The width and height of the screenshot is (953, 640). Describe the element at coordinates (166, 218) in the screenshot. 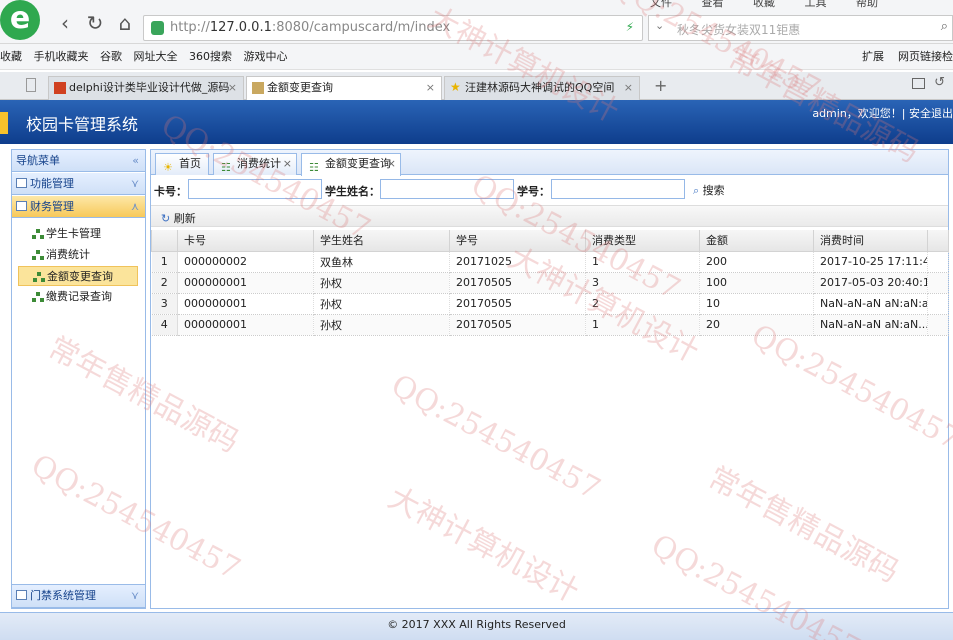

I see `reload-icon: ↻` at that location.